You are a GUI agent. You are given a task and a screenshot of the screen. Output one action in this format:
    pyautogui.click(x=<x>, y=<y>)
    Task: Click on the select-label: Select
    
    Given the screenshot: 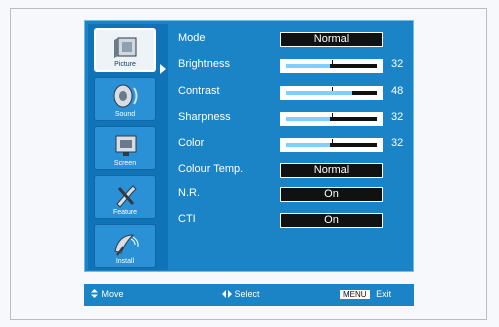 What is the action you would take?
    pyautogui.click(x=247, y=294)
    